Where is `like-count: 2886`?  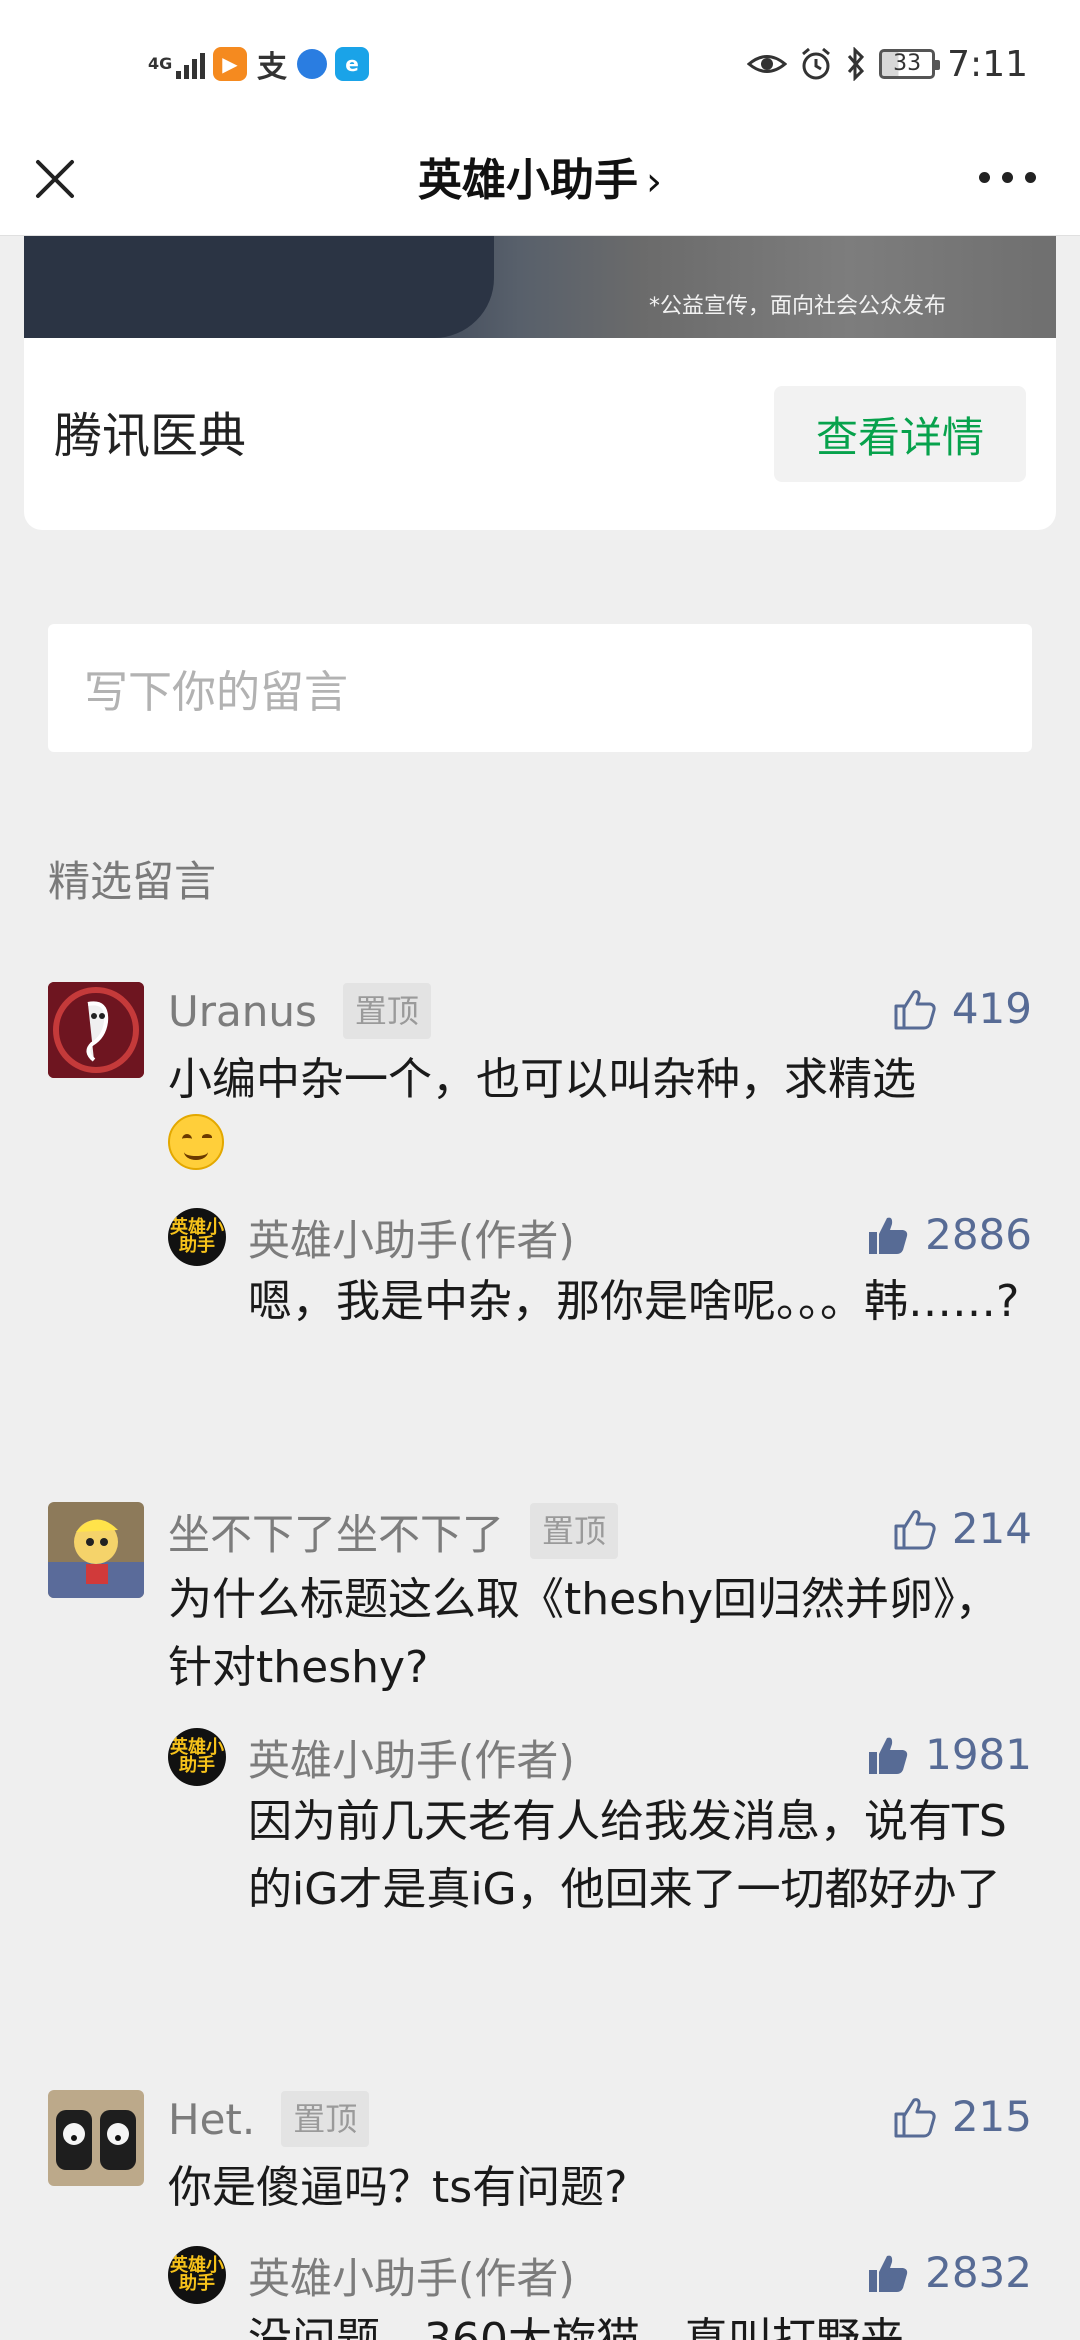
like-count: 2886 is located at coordinates (978, 1234).